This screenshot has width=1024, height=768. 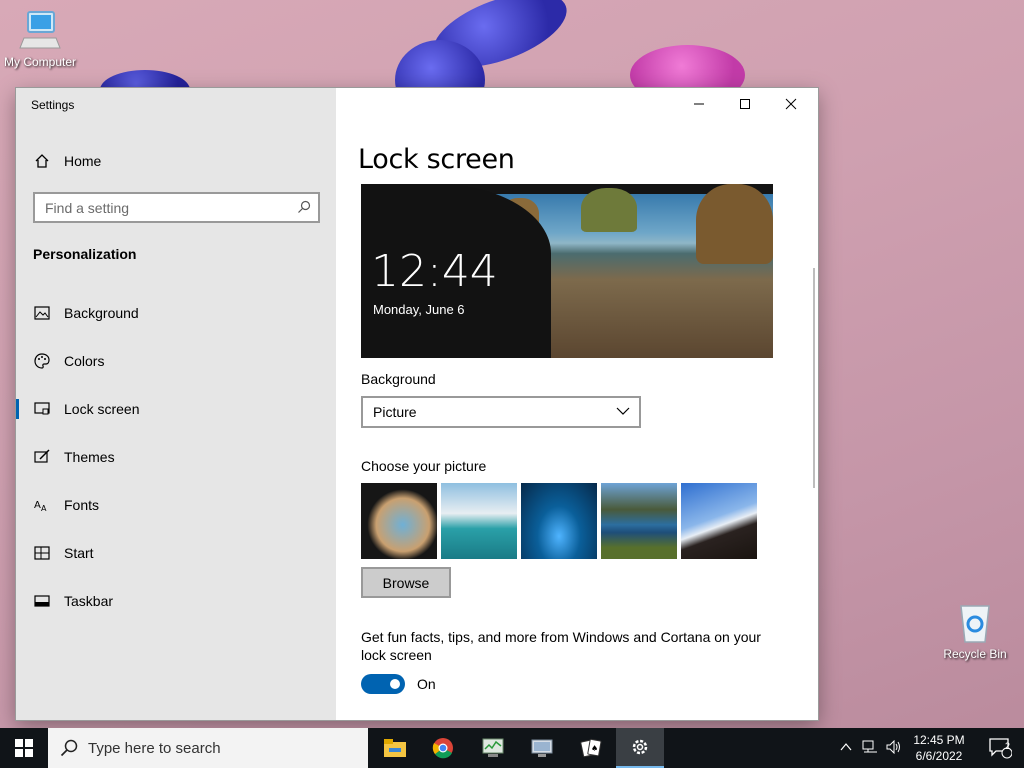 What do you see at coordinates (176, 409) in the screenshot?
I see `sidebar-item-lock-screen: Lock screen` at bounding box center [176, 409].